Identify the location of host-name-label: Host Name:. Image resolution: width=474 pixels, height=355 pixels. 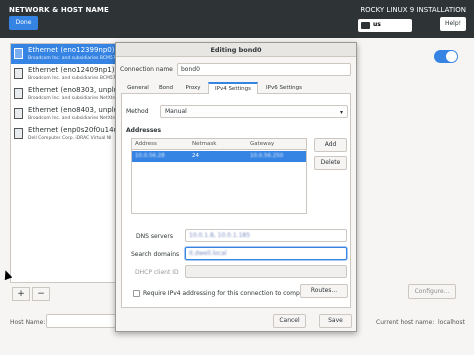
(28, 322).